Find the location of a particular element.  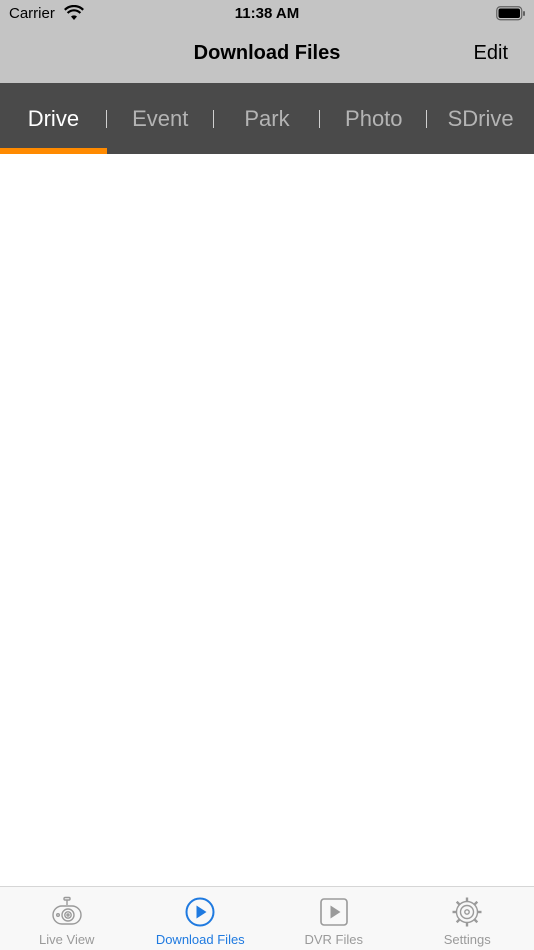

tab-label: Drive is located at coordinates (53, 118).